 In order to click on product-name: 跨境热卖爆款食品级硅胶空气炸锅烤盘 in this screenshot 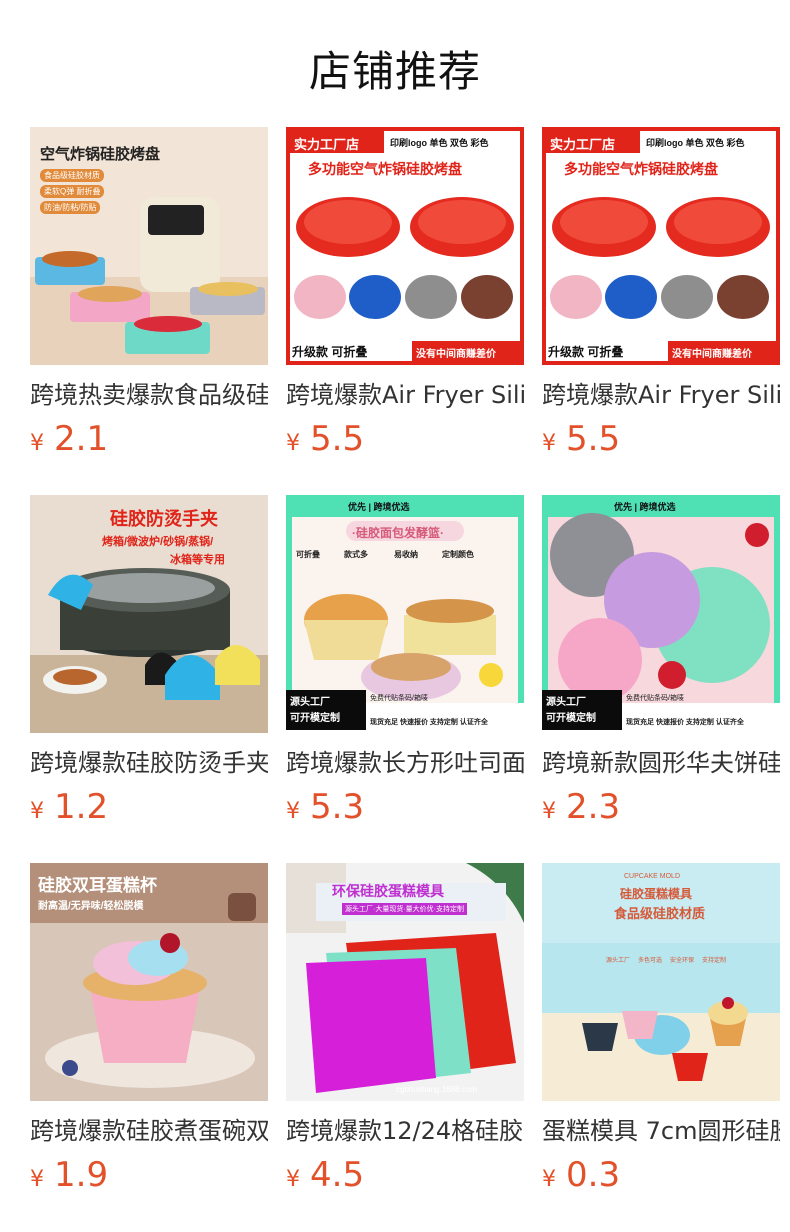, I will do `click(149, 395)`.